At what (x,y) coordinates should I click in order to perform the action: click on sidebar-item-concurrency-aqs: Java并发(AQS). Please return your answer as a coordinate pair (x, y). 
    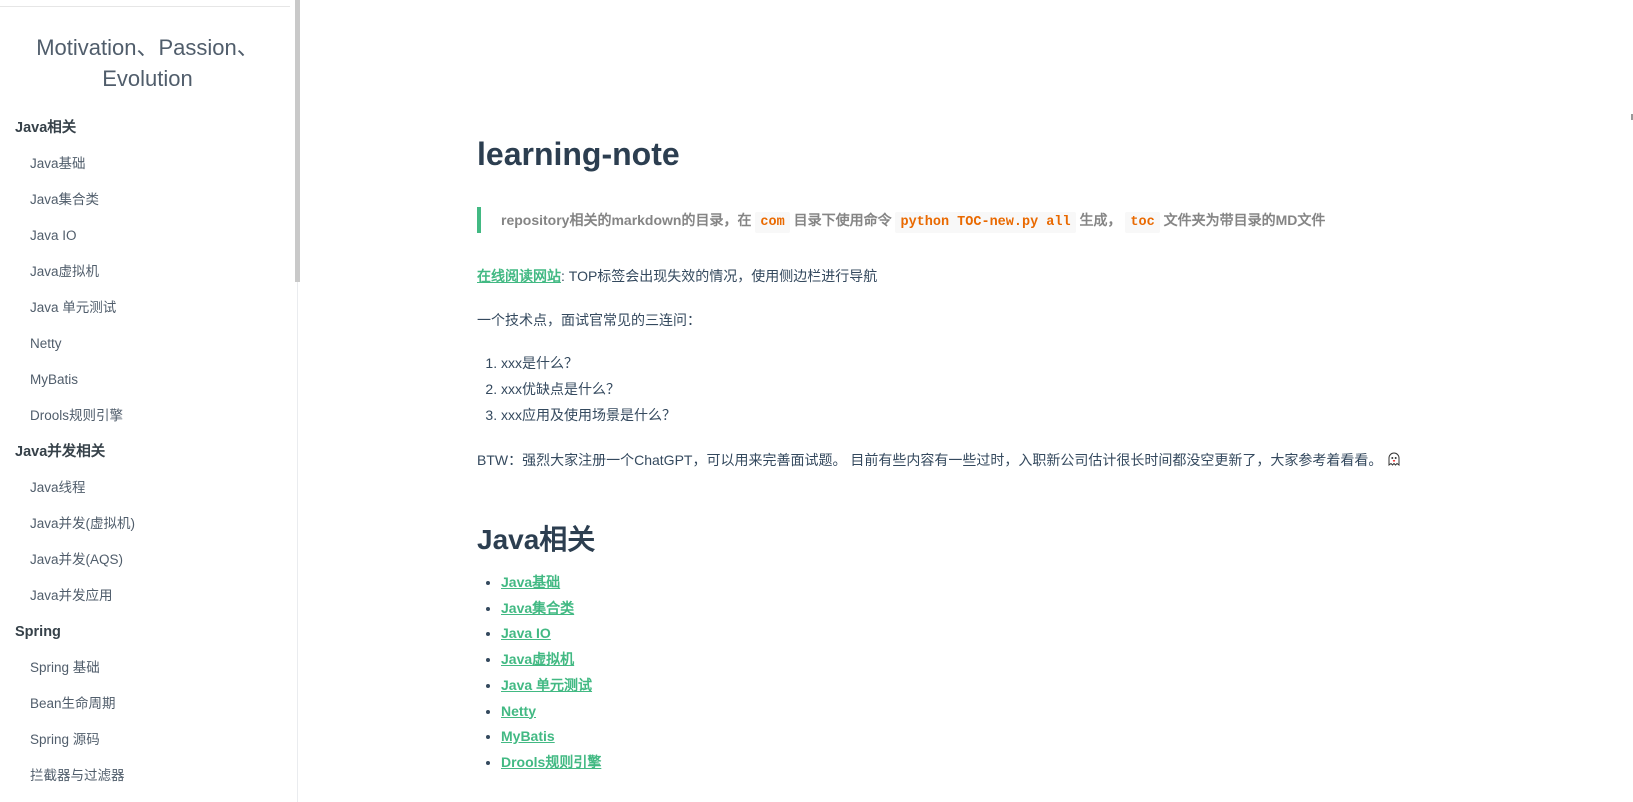
    Looking at the image, I should click on (145, 560).